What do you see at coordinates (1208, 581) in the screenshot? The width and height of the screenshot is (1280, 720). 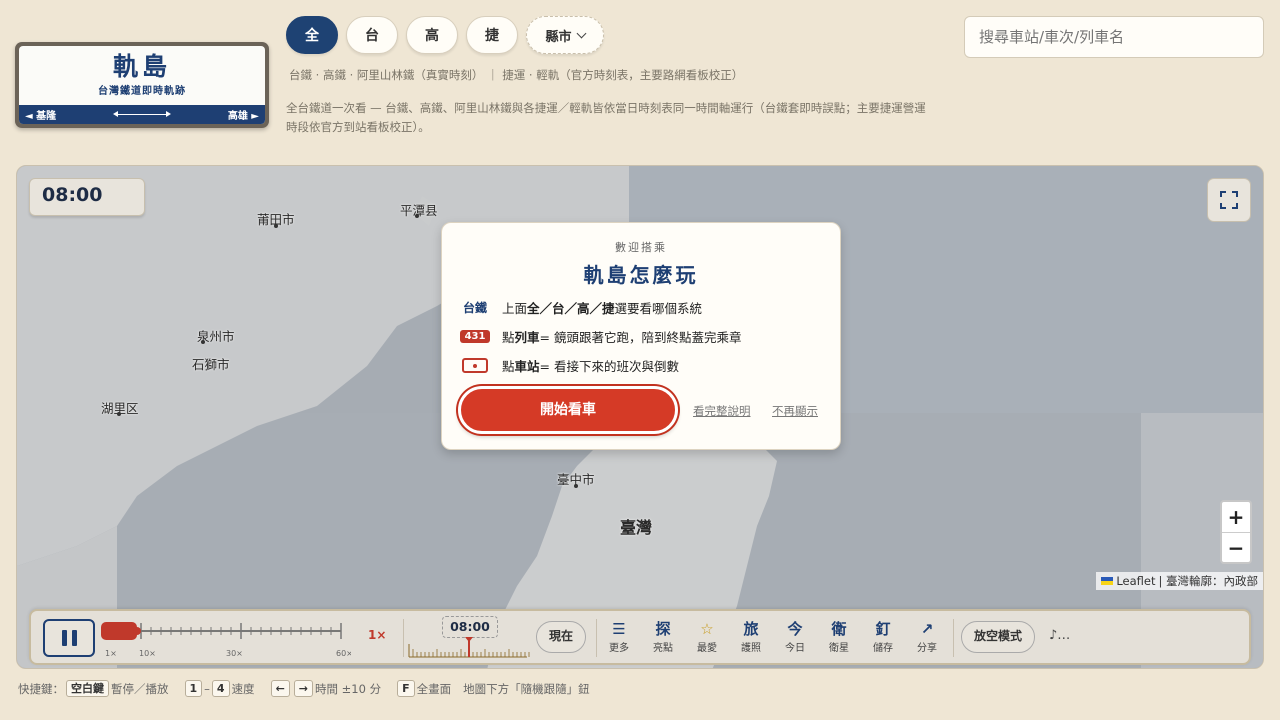 I see `attribution-source: | 臺灣輪廓：內政部` at bounding box center [1208, 581].